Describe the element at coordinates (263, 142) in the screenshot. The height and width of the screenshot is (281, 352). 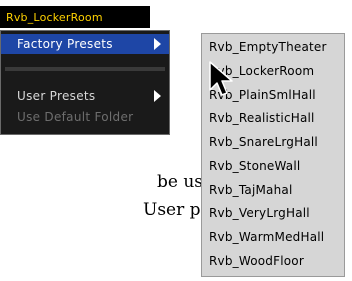
I see `submenu-item: Rvb_SnareLrgHall` at that location.